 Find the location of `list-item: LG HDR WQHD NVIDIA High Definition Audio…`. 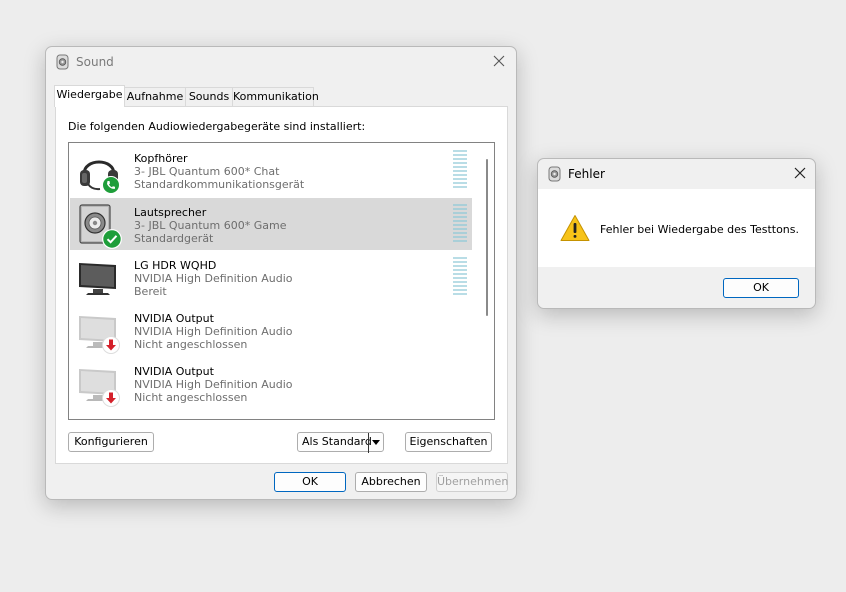

list-item: LG HDR WQHD NVIDIA High Definition Audio… is located at coordinates (271, 277).